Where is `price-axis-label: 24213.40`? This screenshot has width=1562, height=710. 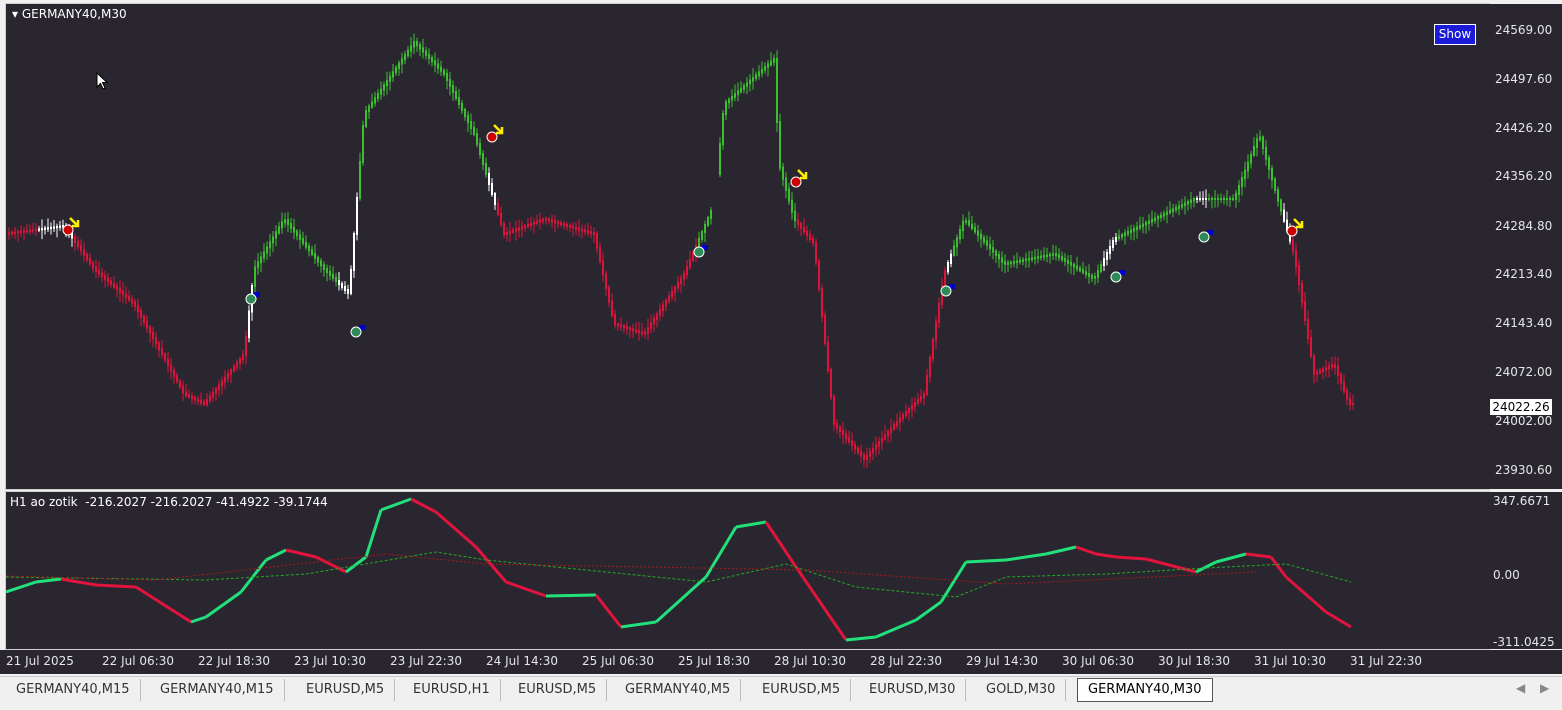
price-axis-label: 24213.40 is located at coordinates (1524, 274).